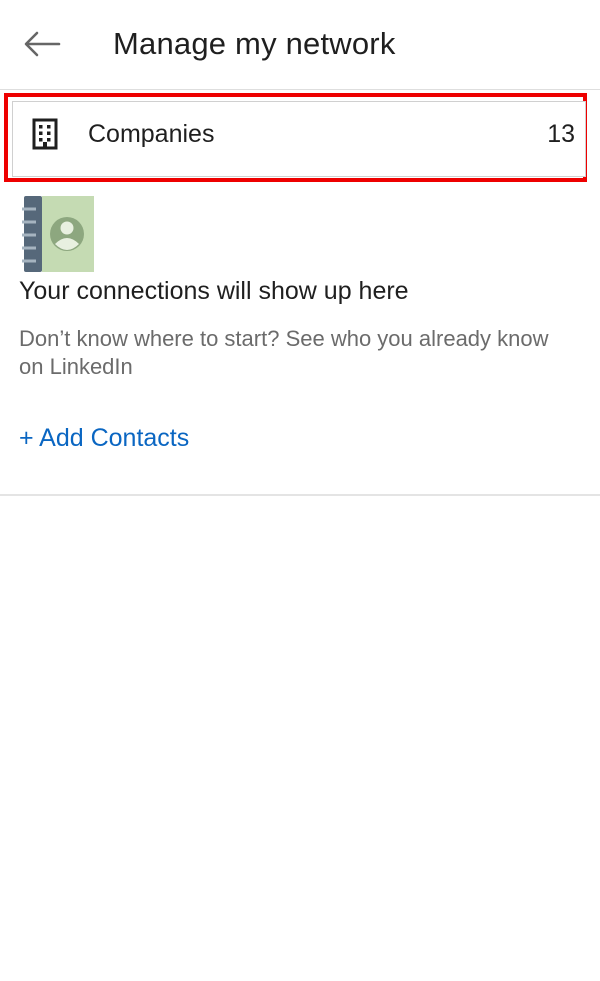 This screenshot has height=981, width=600. What do you see at coordinates (300, 89) in the screenshot?
I see `header-divider` at bounding box center [300, 89].